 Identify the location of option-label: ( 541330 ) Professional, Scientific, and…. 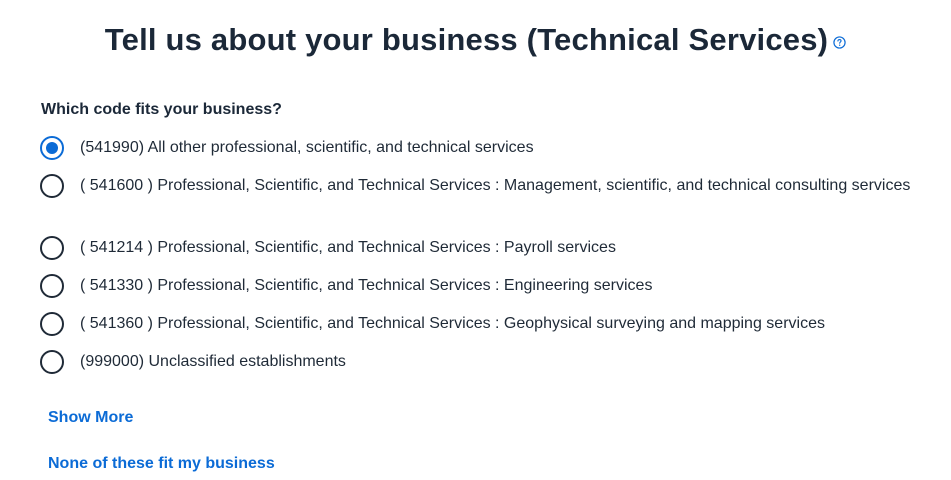
(366, 285).